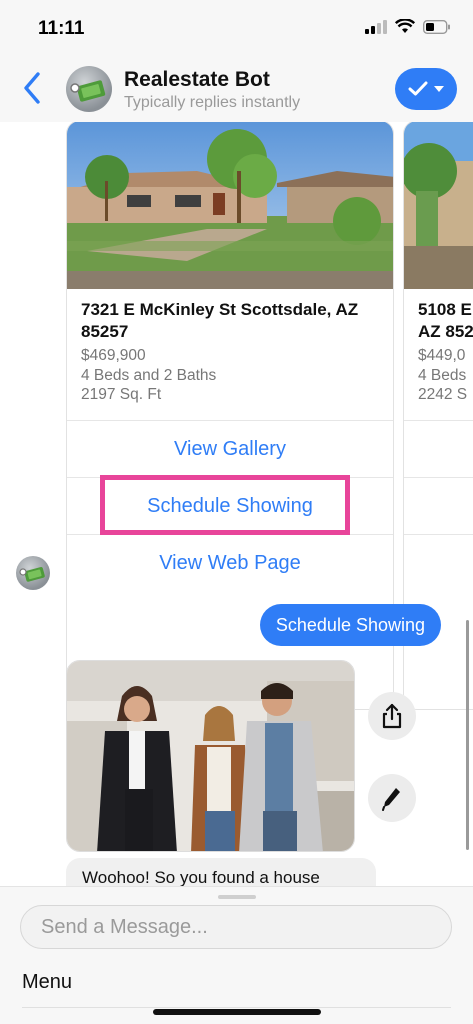 The width and height of the screenshot is (473, 1024). What do you see at coordinates (113, 355) in the screenshot?
I see `listing-price: $469,900` at bounding box center [113, 355].